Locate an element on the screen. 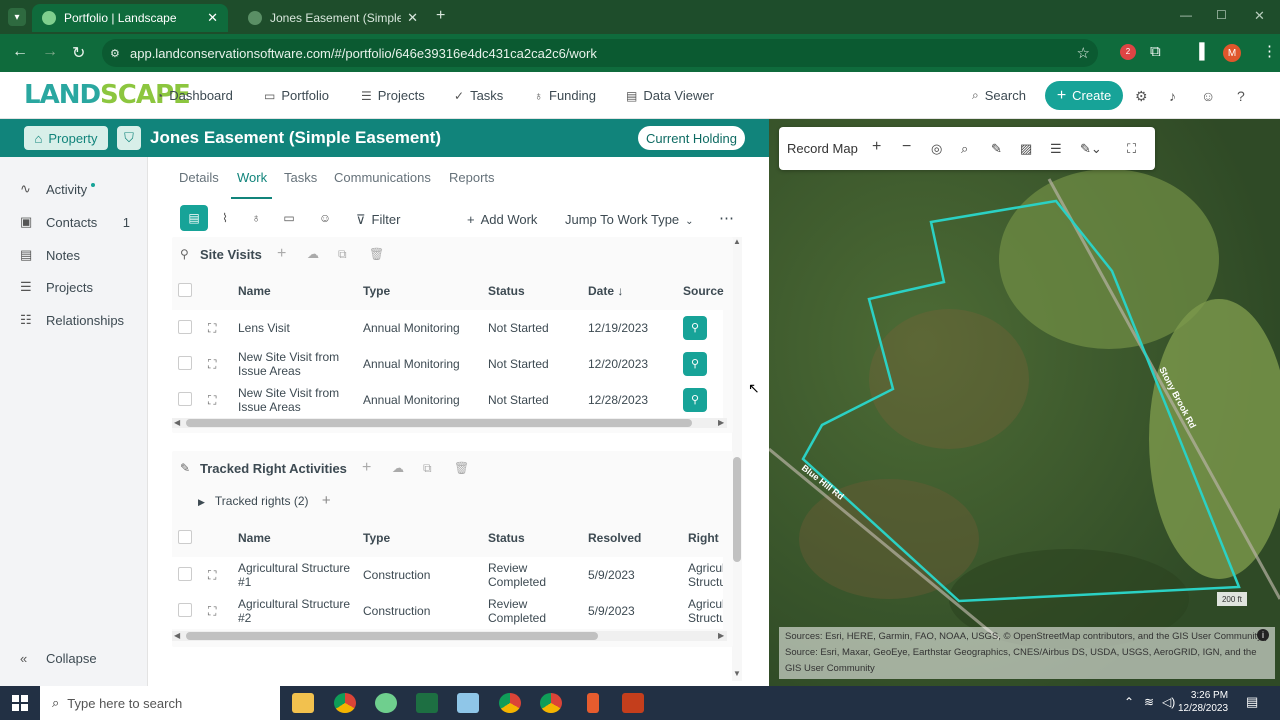 Image resolution: width=1280 pixels, height=720 pixels. back-icon: ← is located at coordinates (20, 52).